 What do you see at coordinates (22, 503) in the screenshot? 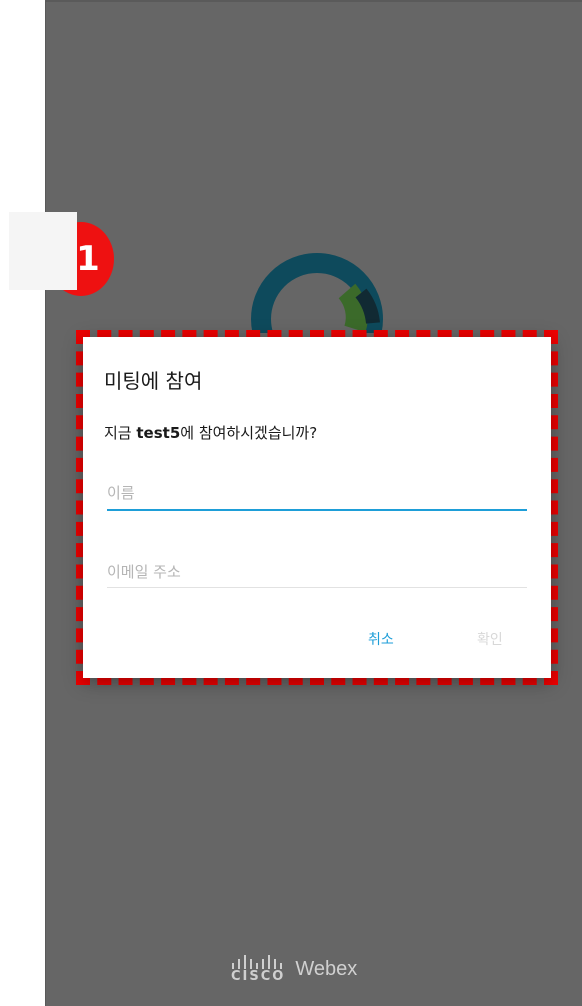
I see `left-margin` at bounding box center [22, 503].